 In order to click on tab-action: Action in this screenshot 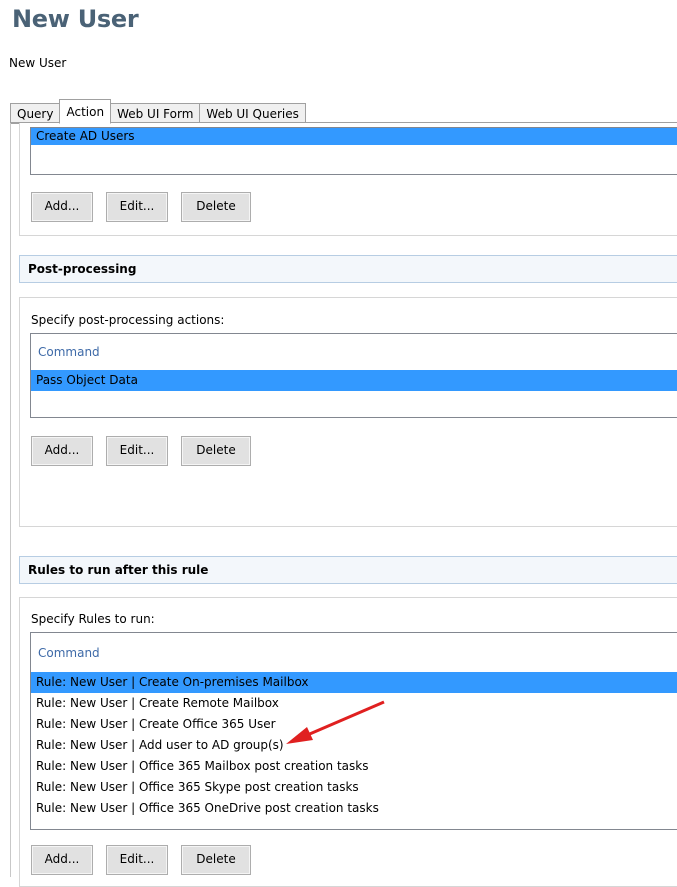, I will do `click(85, 111)`.